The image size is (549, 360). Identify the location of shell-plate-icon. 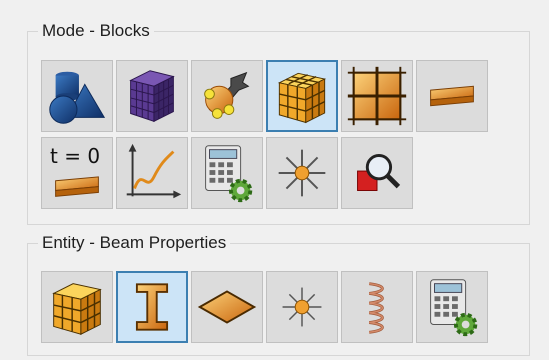
(227, 307).